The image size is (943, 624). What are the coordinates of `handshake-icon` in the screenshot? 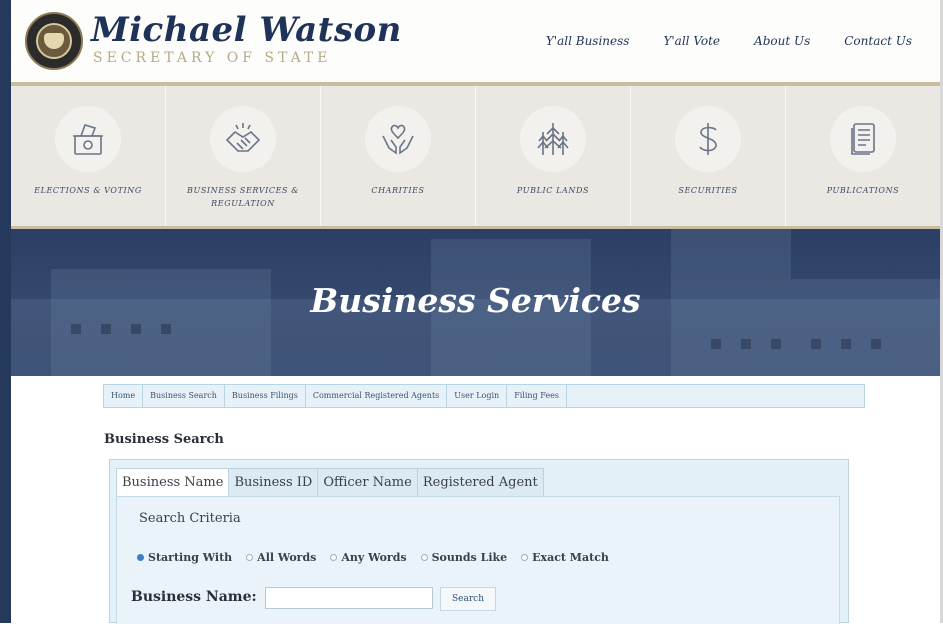 It's located at (243, 137).